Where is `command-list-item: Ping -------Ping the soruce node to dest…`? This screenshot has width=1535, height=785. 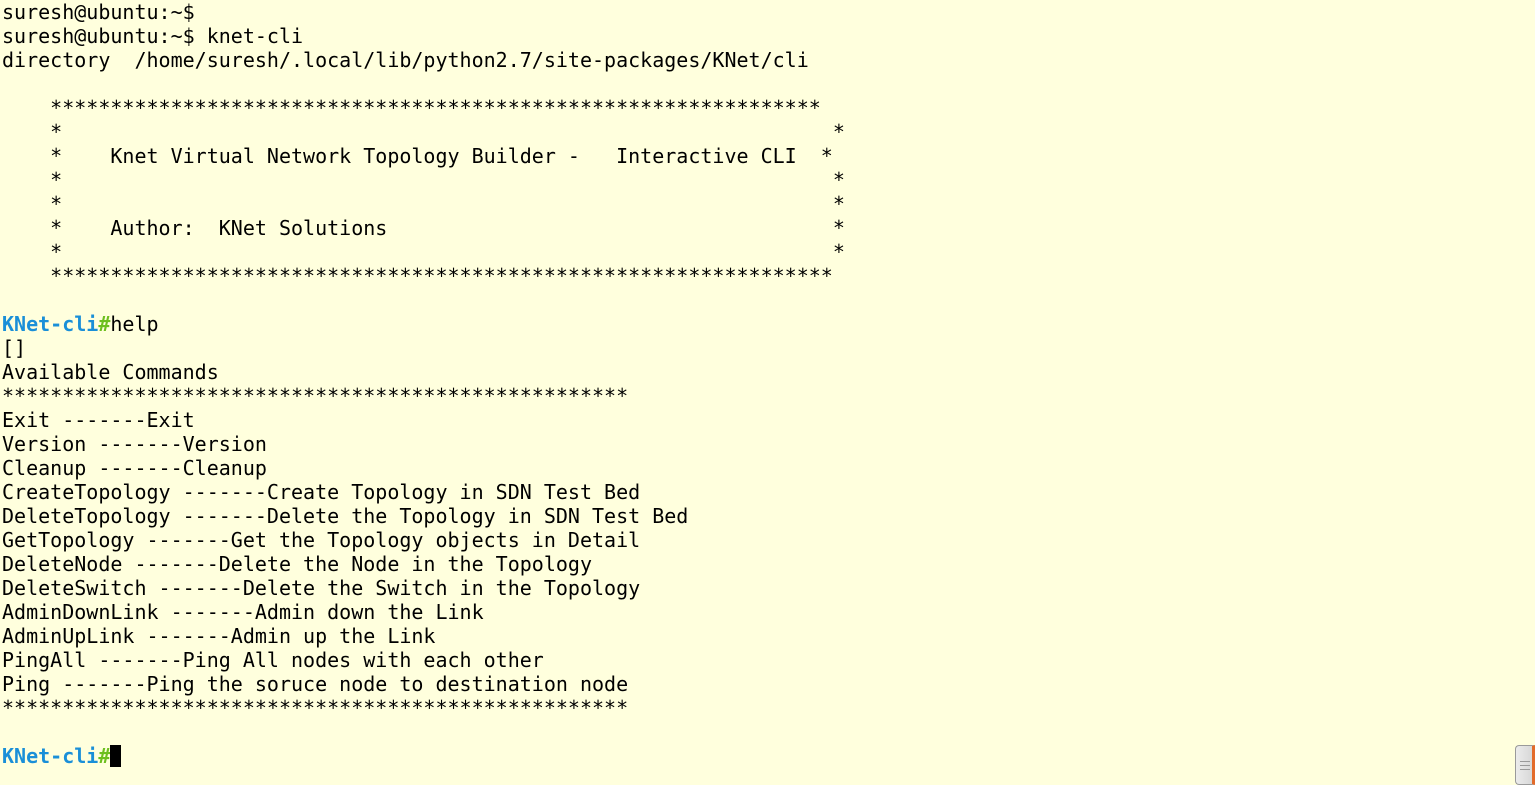
command-list-item: Ping -------Ping the soruce node to dest… is located at coordinates (315, 684).